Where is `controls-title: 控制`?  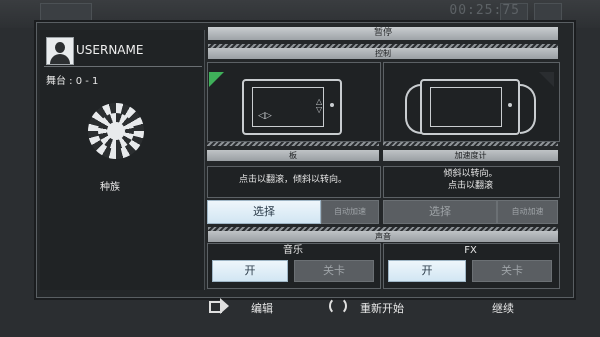
controls-title: 控制 is located at coordinates (383, 53).